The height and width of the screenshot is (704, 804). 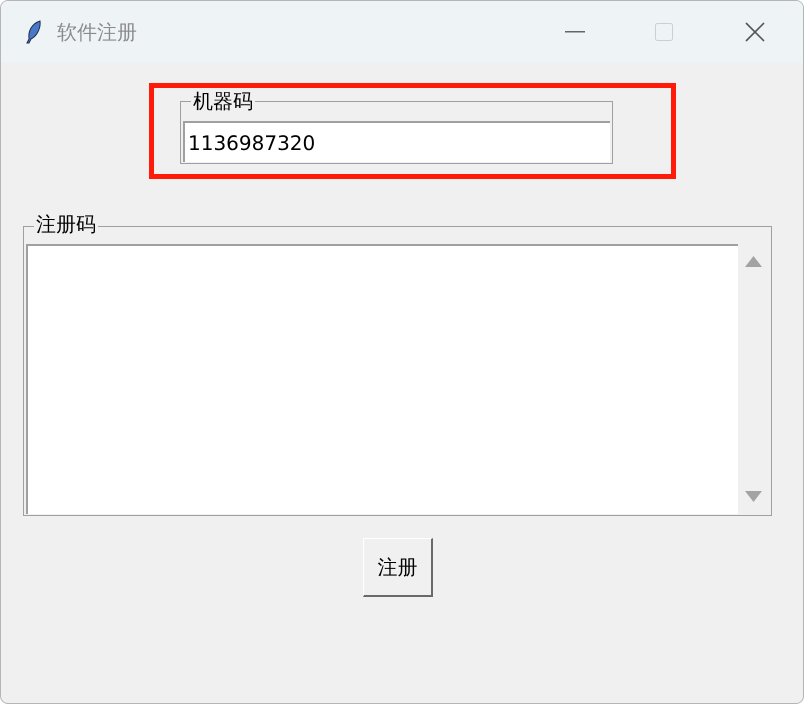 I want to click on minimize-icon, so click(x=575, y=32).